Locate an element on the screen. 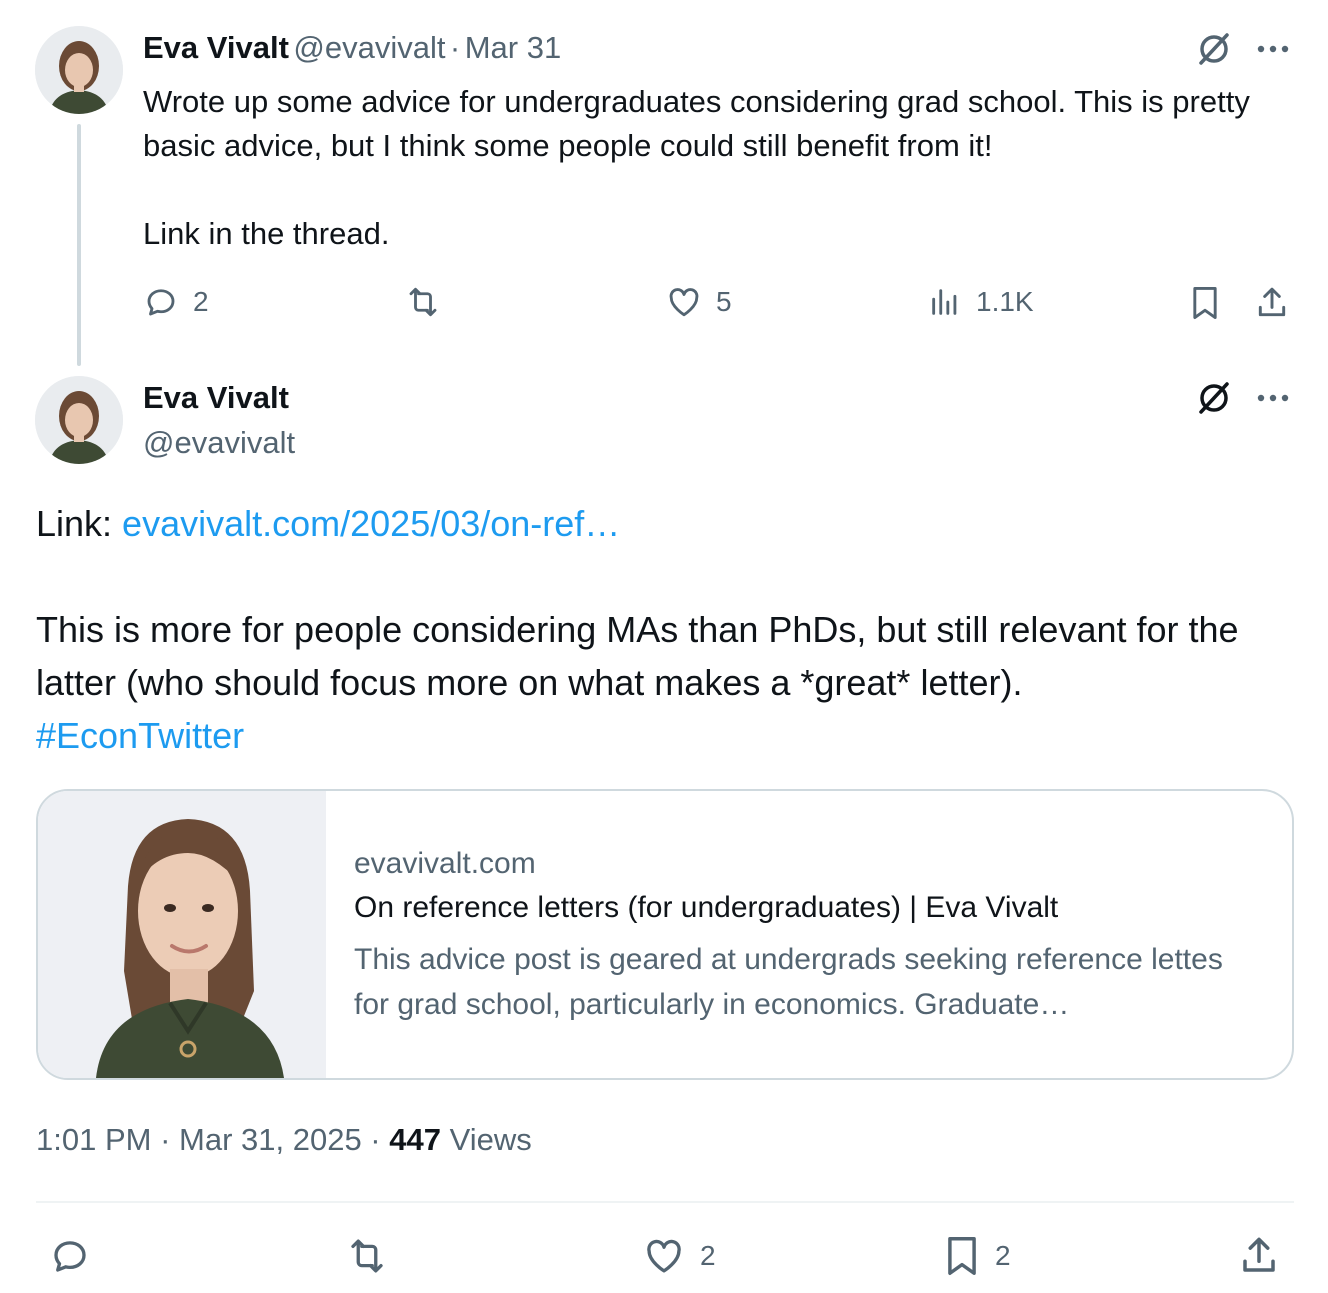 The image size is (1328, 1293). bookmark-count: 2 is located at coordinates (1003, 1255).